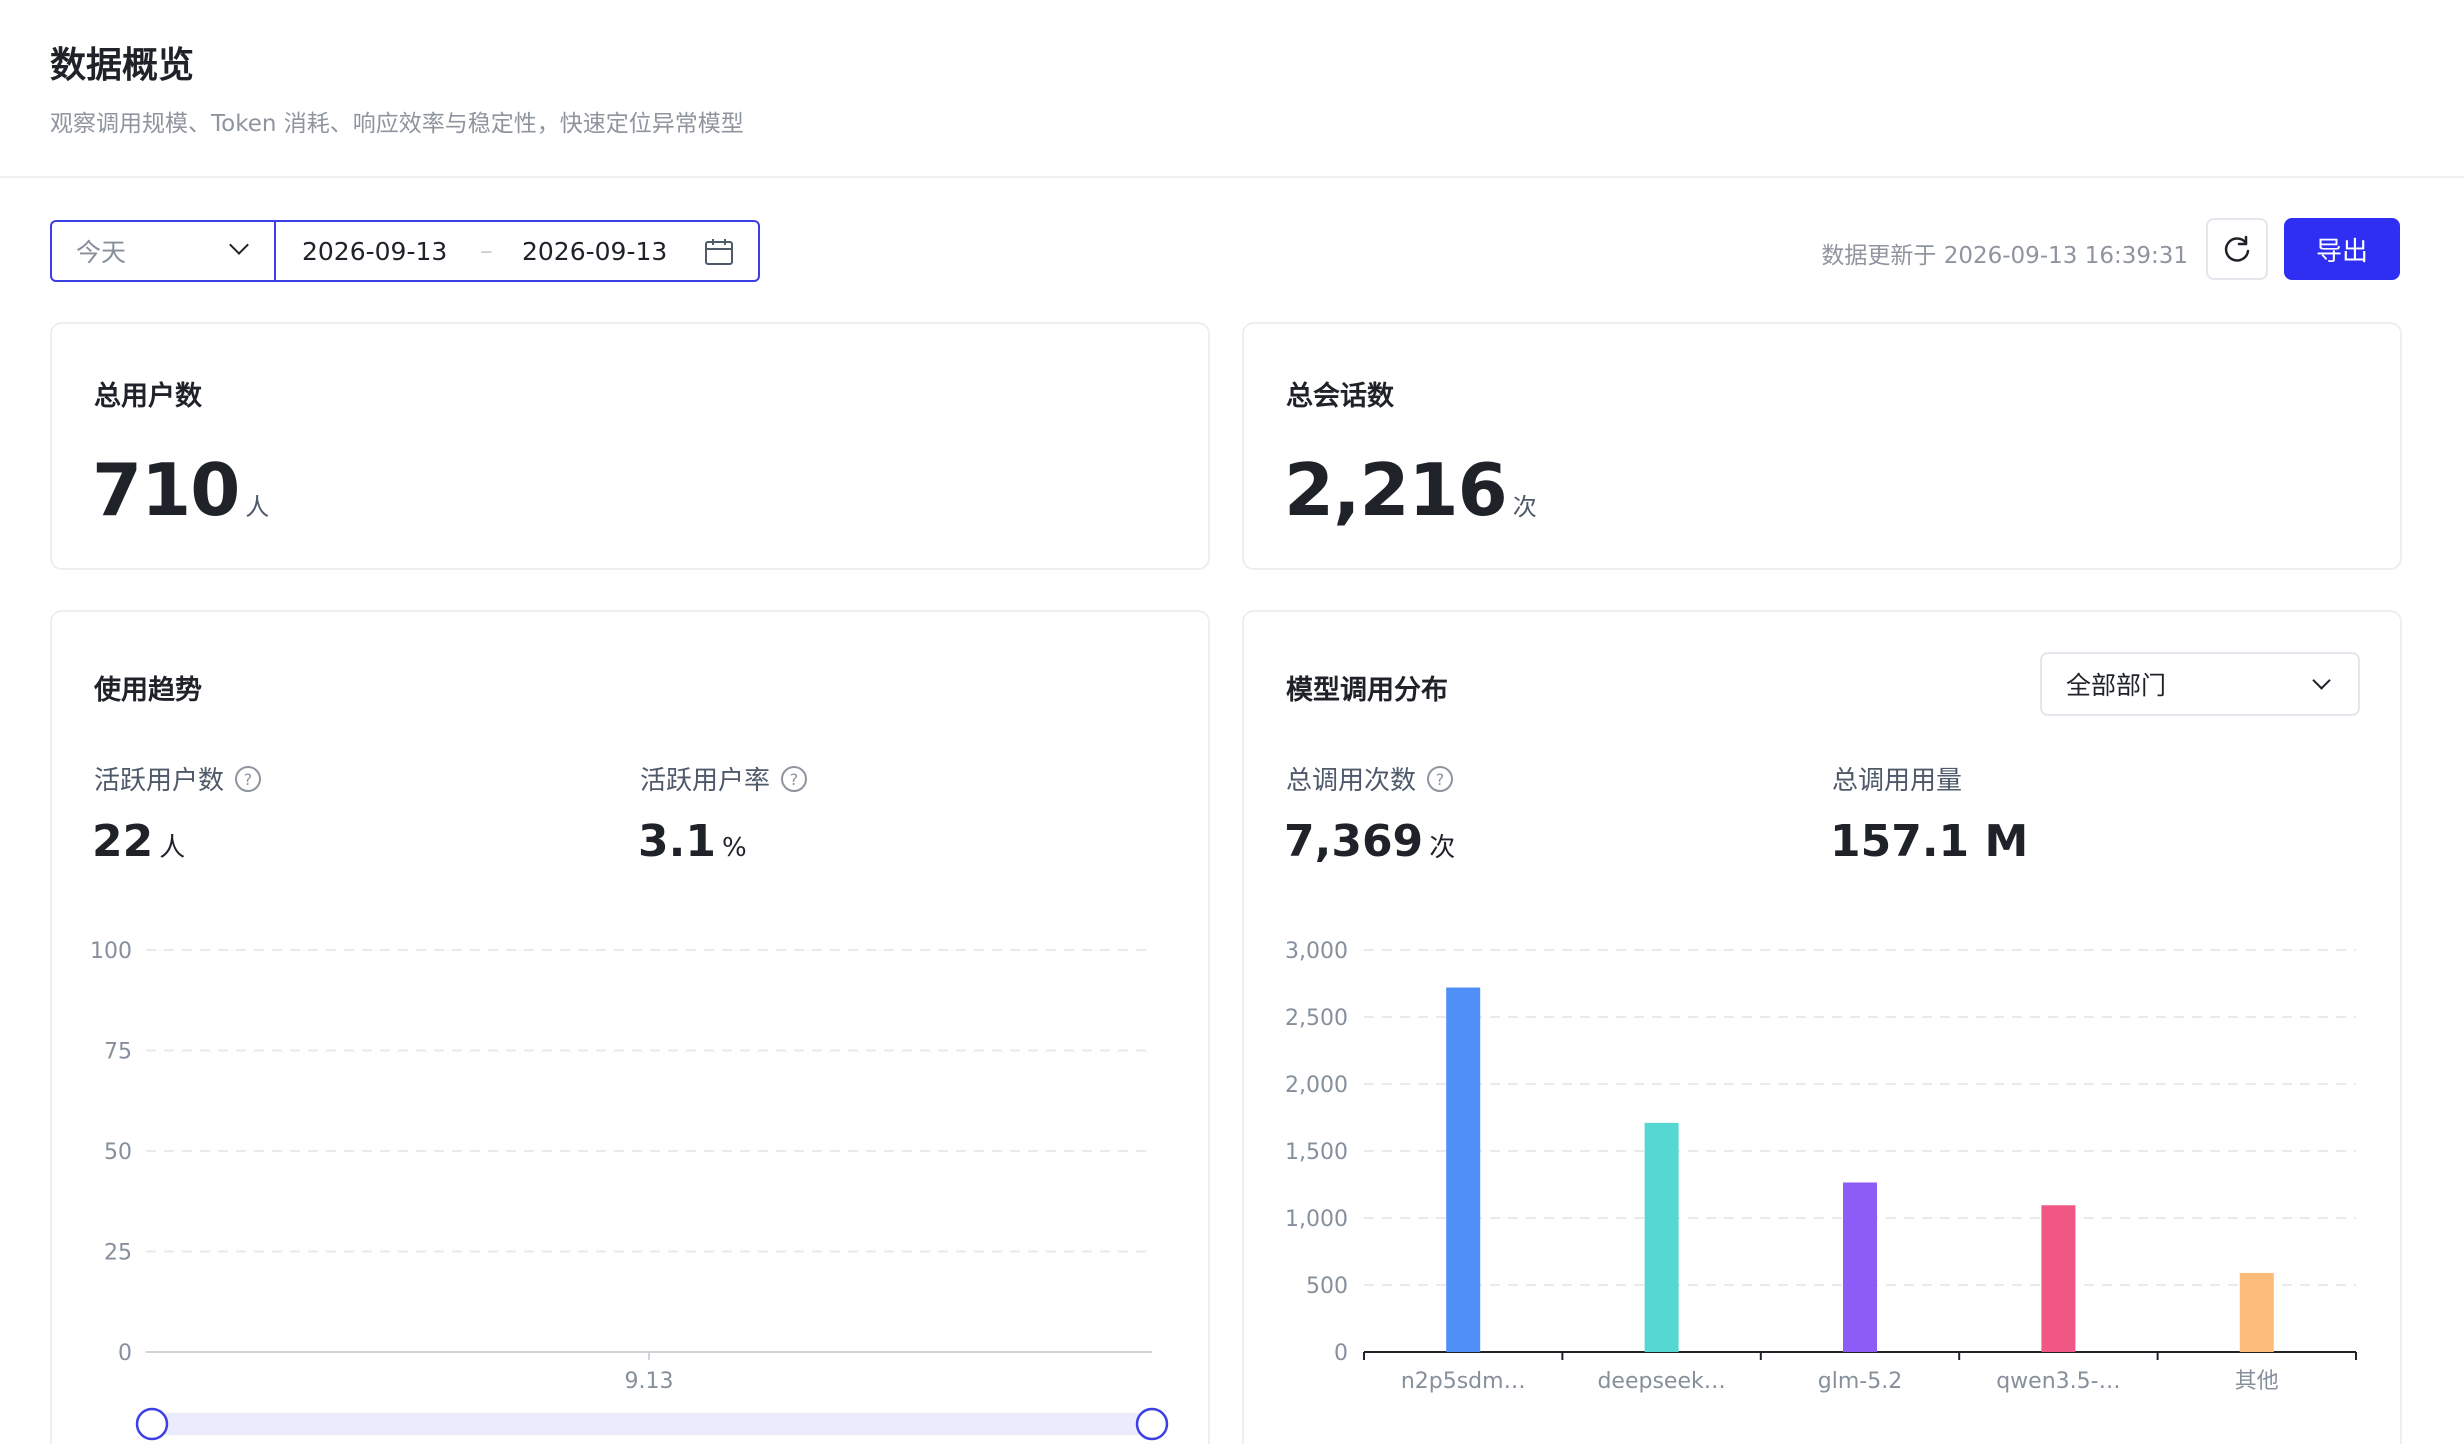 The width and height of the screenshot is (2464, 1444). What do you see at coordinates (163, 251) in the screenshot?
I see `date-range-preset-select: 今天` at bounding box center [163, 251].